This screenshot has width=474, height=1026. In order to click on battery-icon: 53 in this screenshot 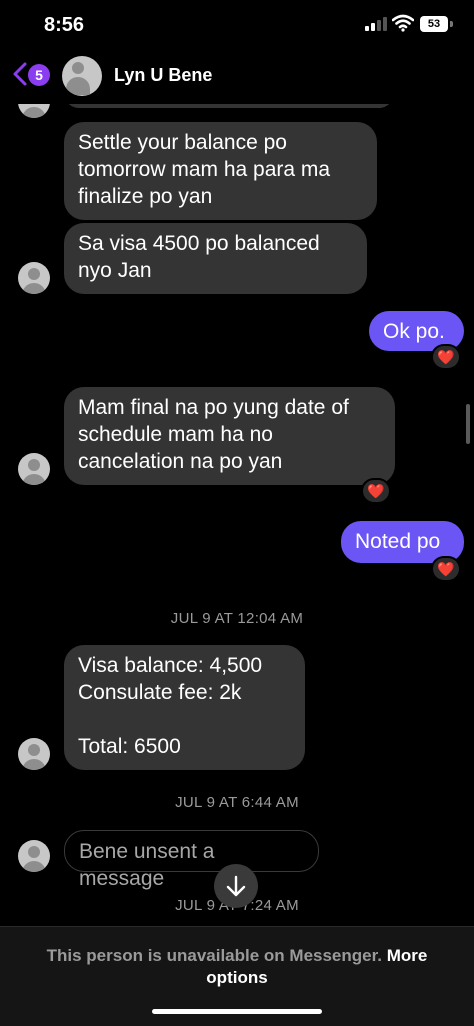, I will do `click(434, 24)`.